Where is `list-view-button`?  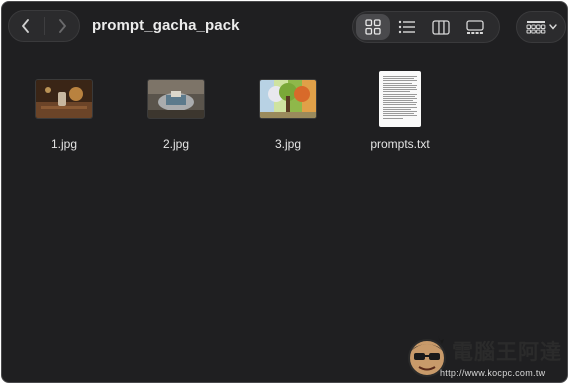
list-view-button is located at coordinates (407, 27).